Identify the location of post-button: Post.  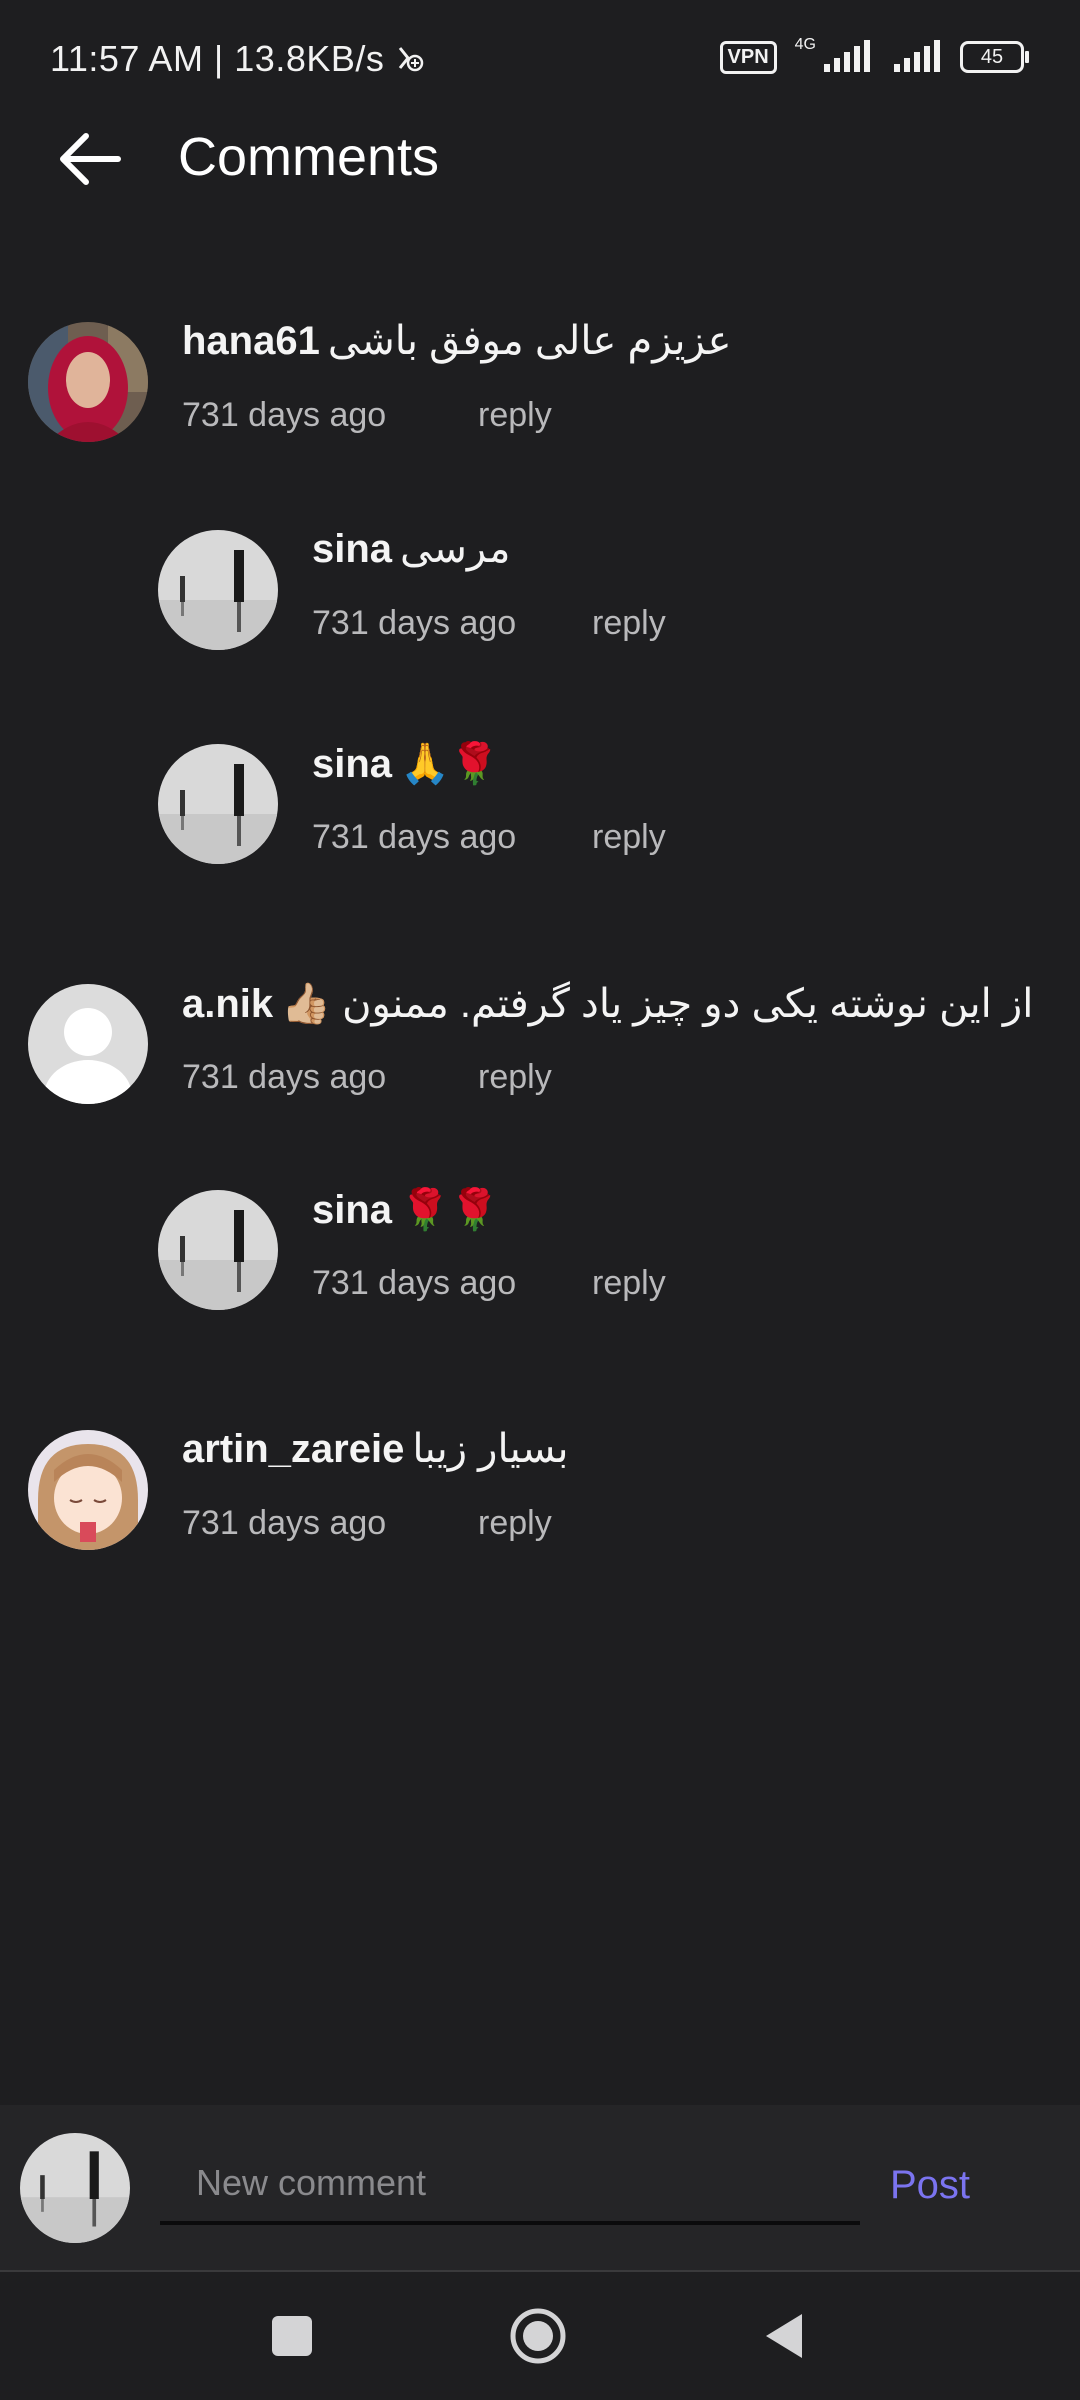
(930, 2185).